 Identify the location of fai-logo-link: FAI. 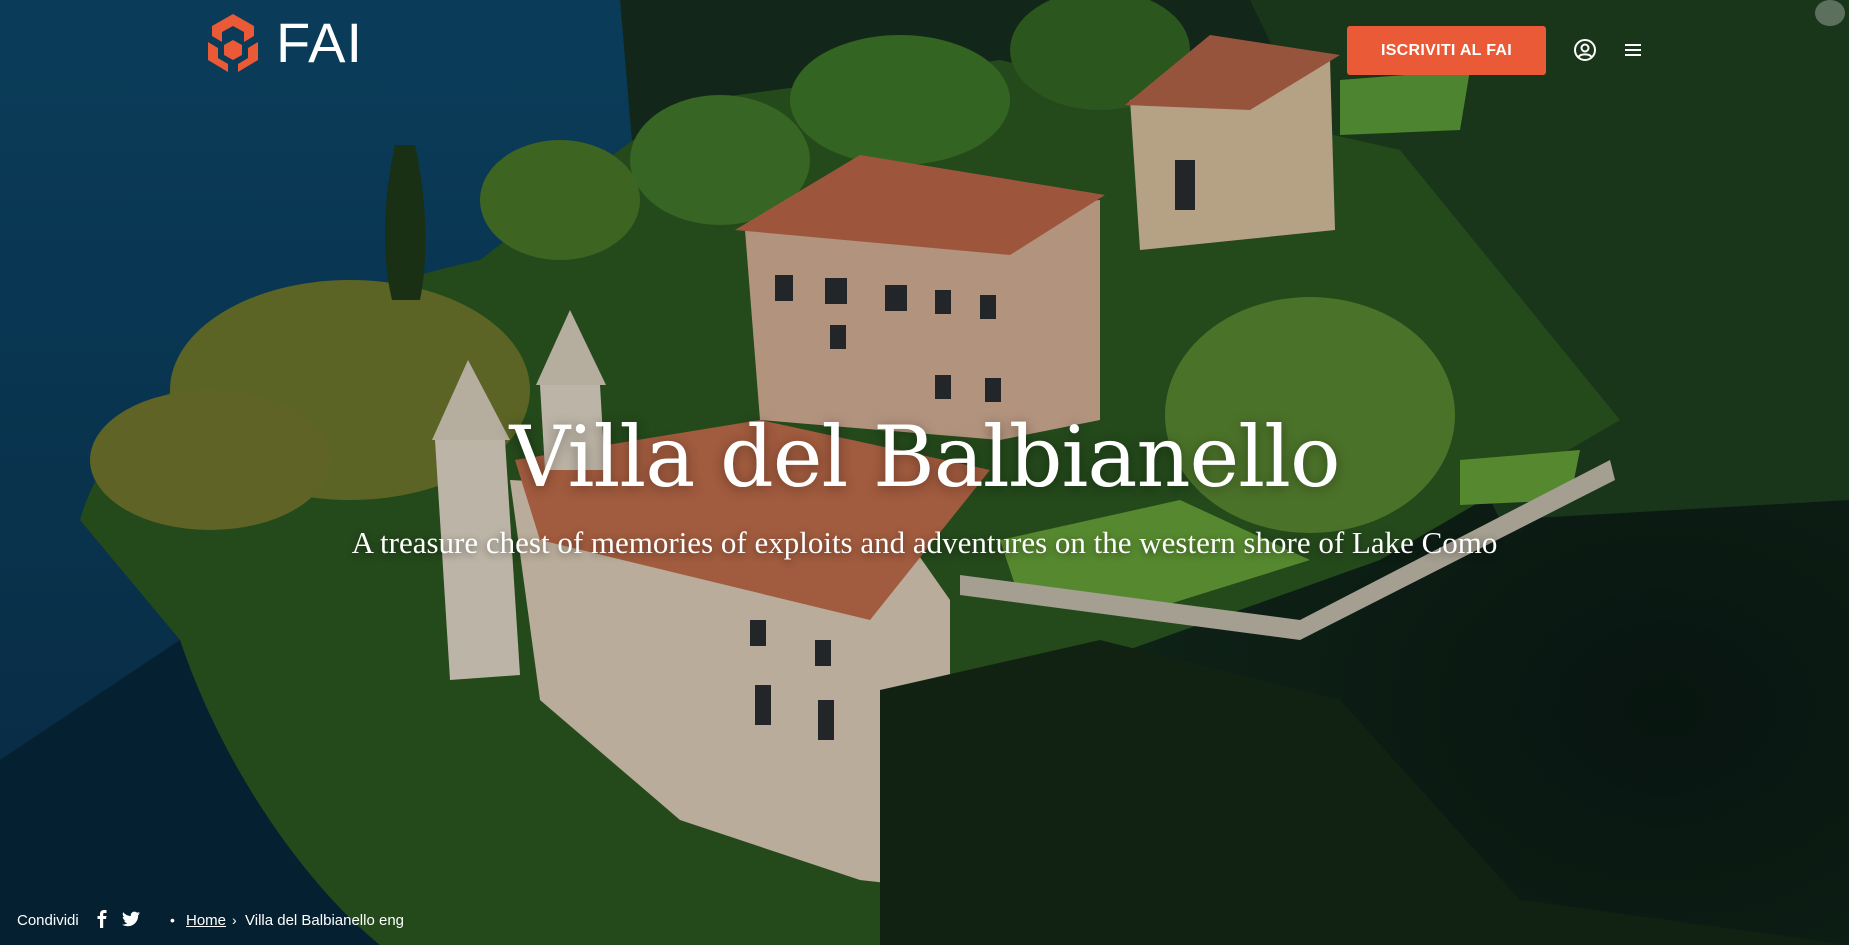
(283, 43).